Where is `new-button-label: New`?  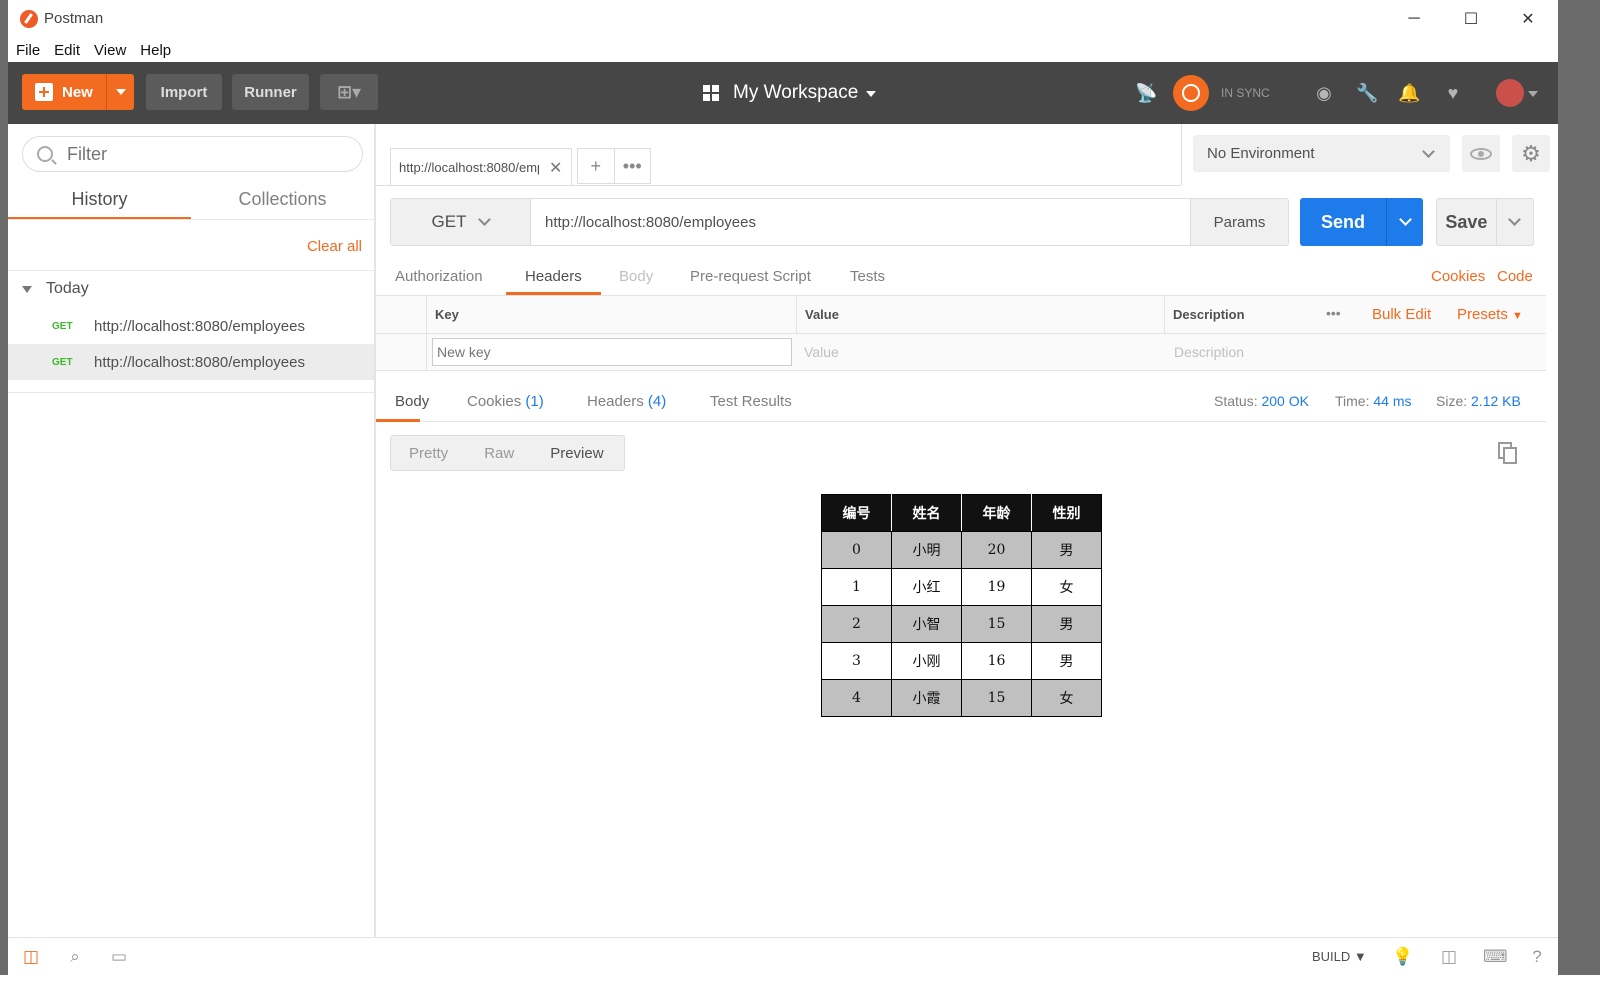 new-button-label: New is located at coordinates (77, 92).